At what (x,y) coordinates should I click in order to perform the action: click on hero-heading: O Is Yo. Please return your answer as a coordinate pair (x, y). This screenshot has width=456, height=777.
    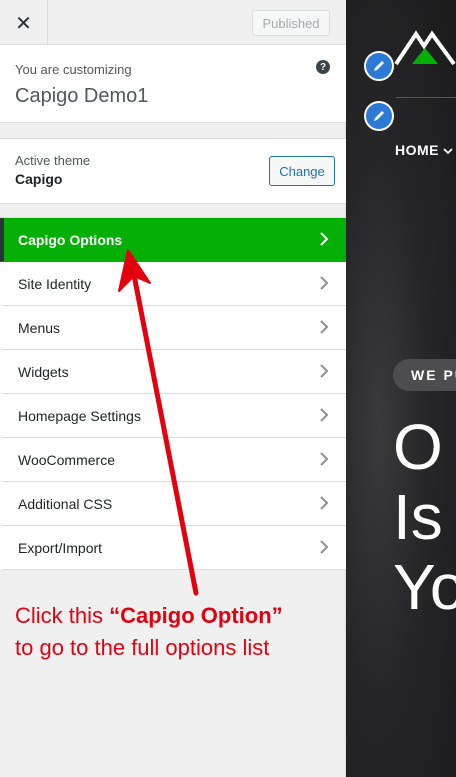
    Looking at the image, I should click on (424, 517).